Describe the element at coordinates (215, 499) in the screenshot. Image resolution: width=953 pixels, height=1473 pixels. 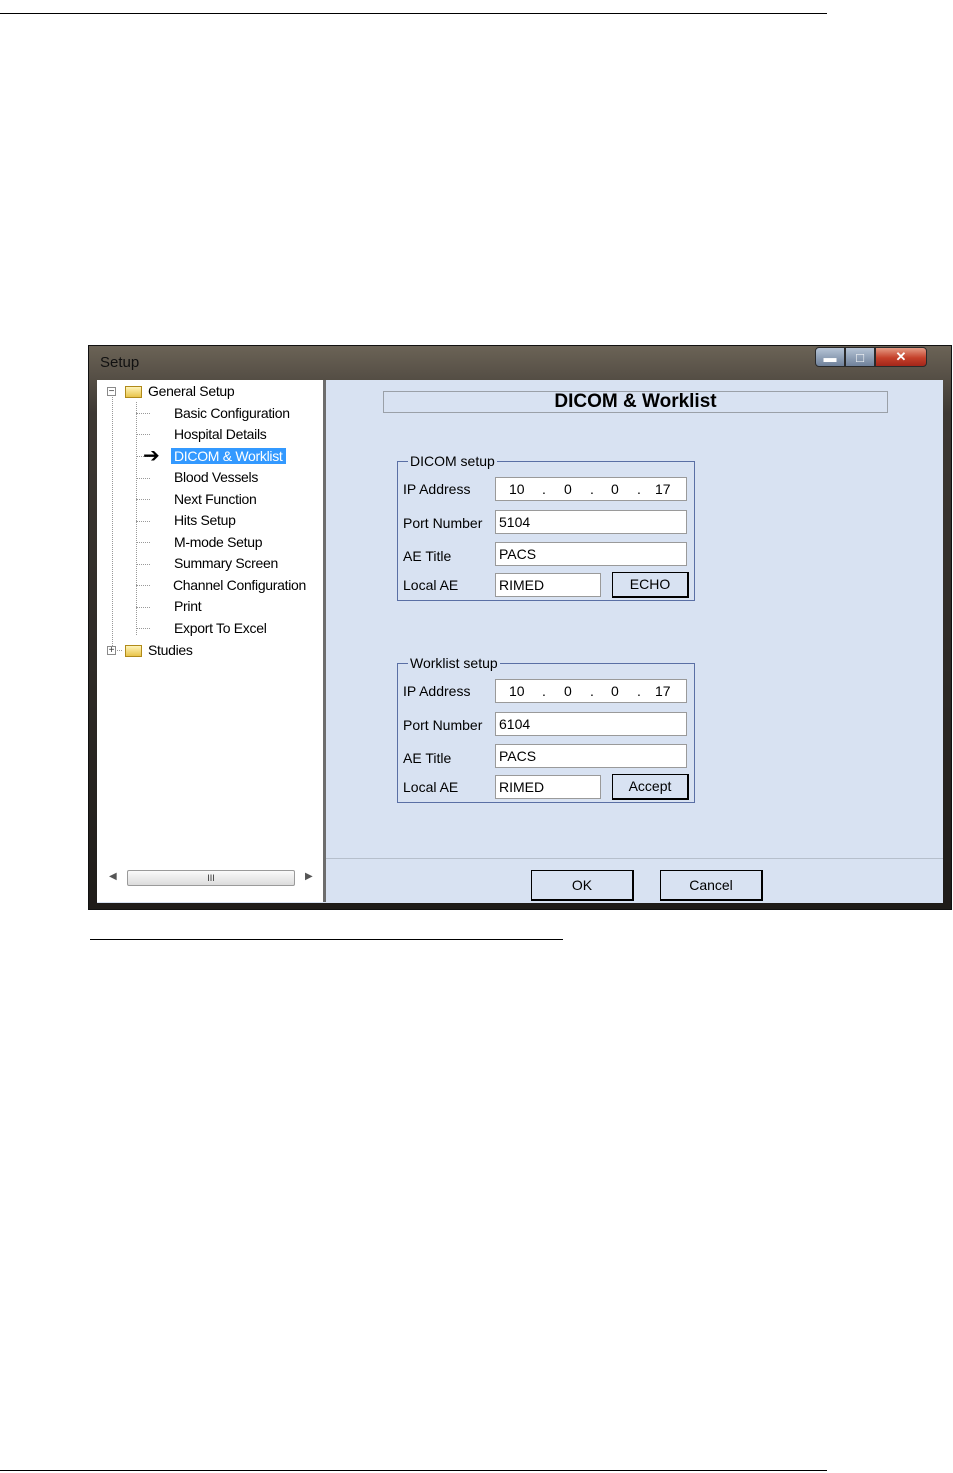
I see `tree-item-next-function: Next Function` at that location.